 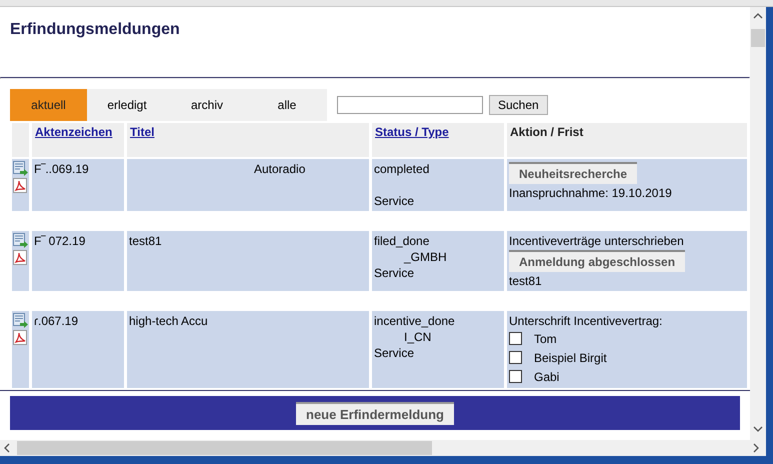 I want to click on status-text: completed, so click(x=402, y=169).